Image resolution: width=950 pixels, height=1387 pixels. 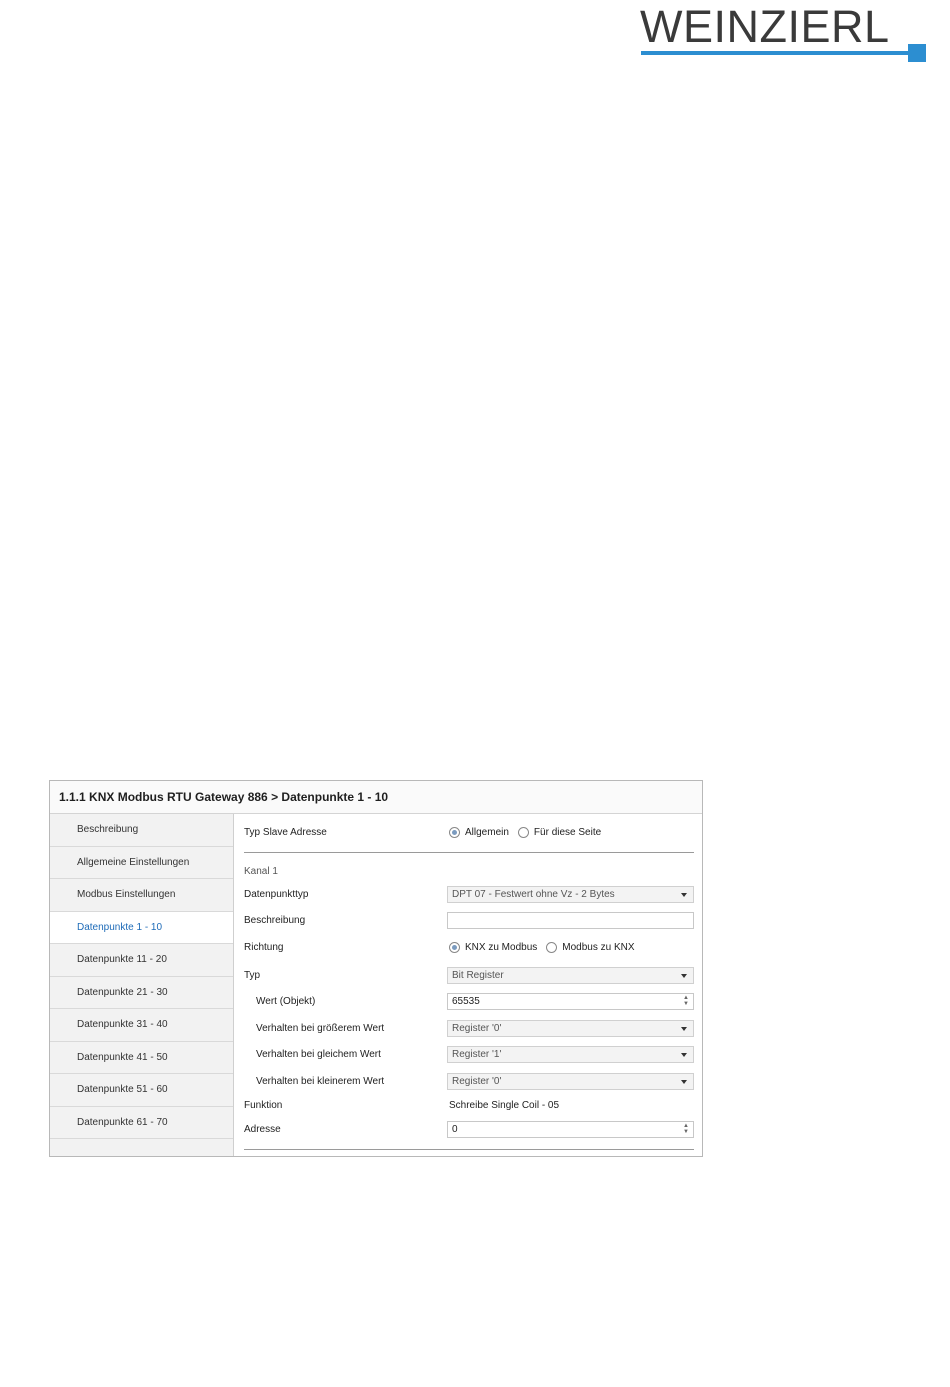 I want to click on sidebar-item-datenpunkte-51-60: Datenpunkte 51 - 60, so click(x=141, y=1090).